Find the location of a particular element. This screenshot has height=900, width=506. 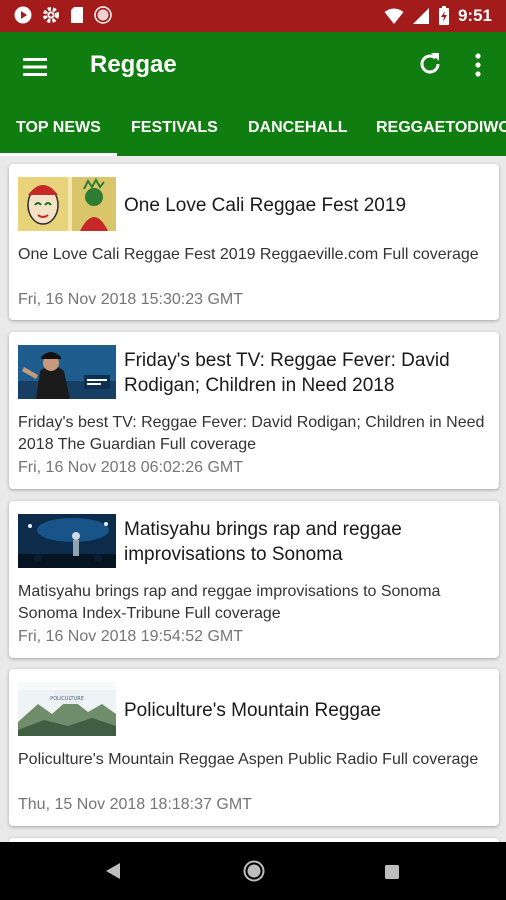

home-button is located at coordinates (254, 873).